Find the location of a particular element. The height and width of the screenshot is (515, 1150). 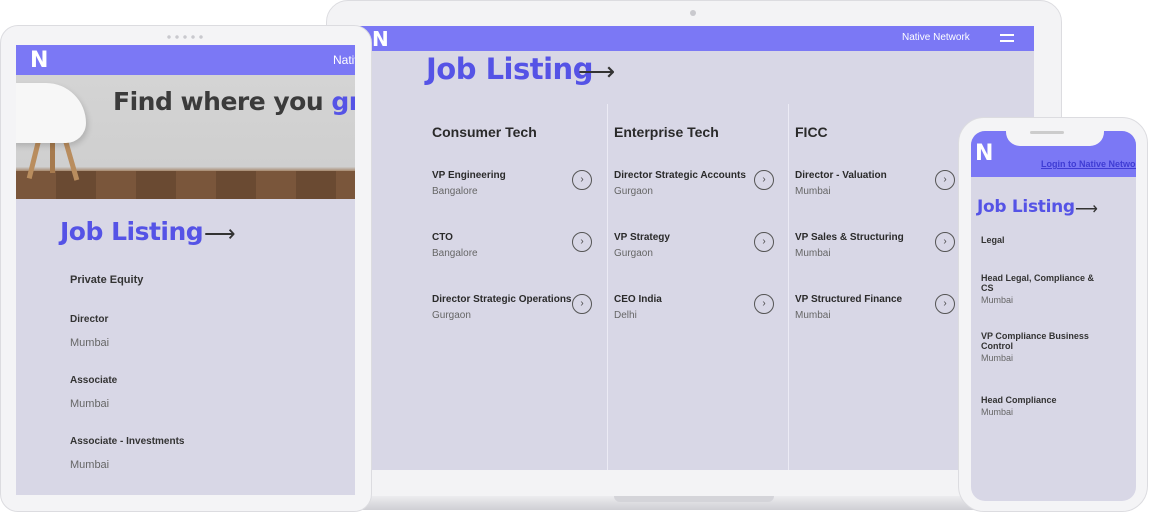

hero-banner: Find where you grow is located at coordinates (185, 137).